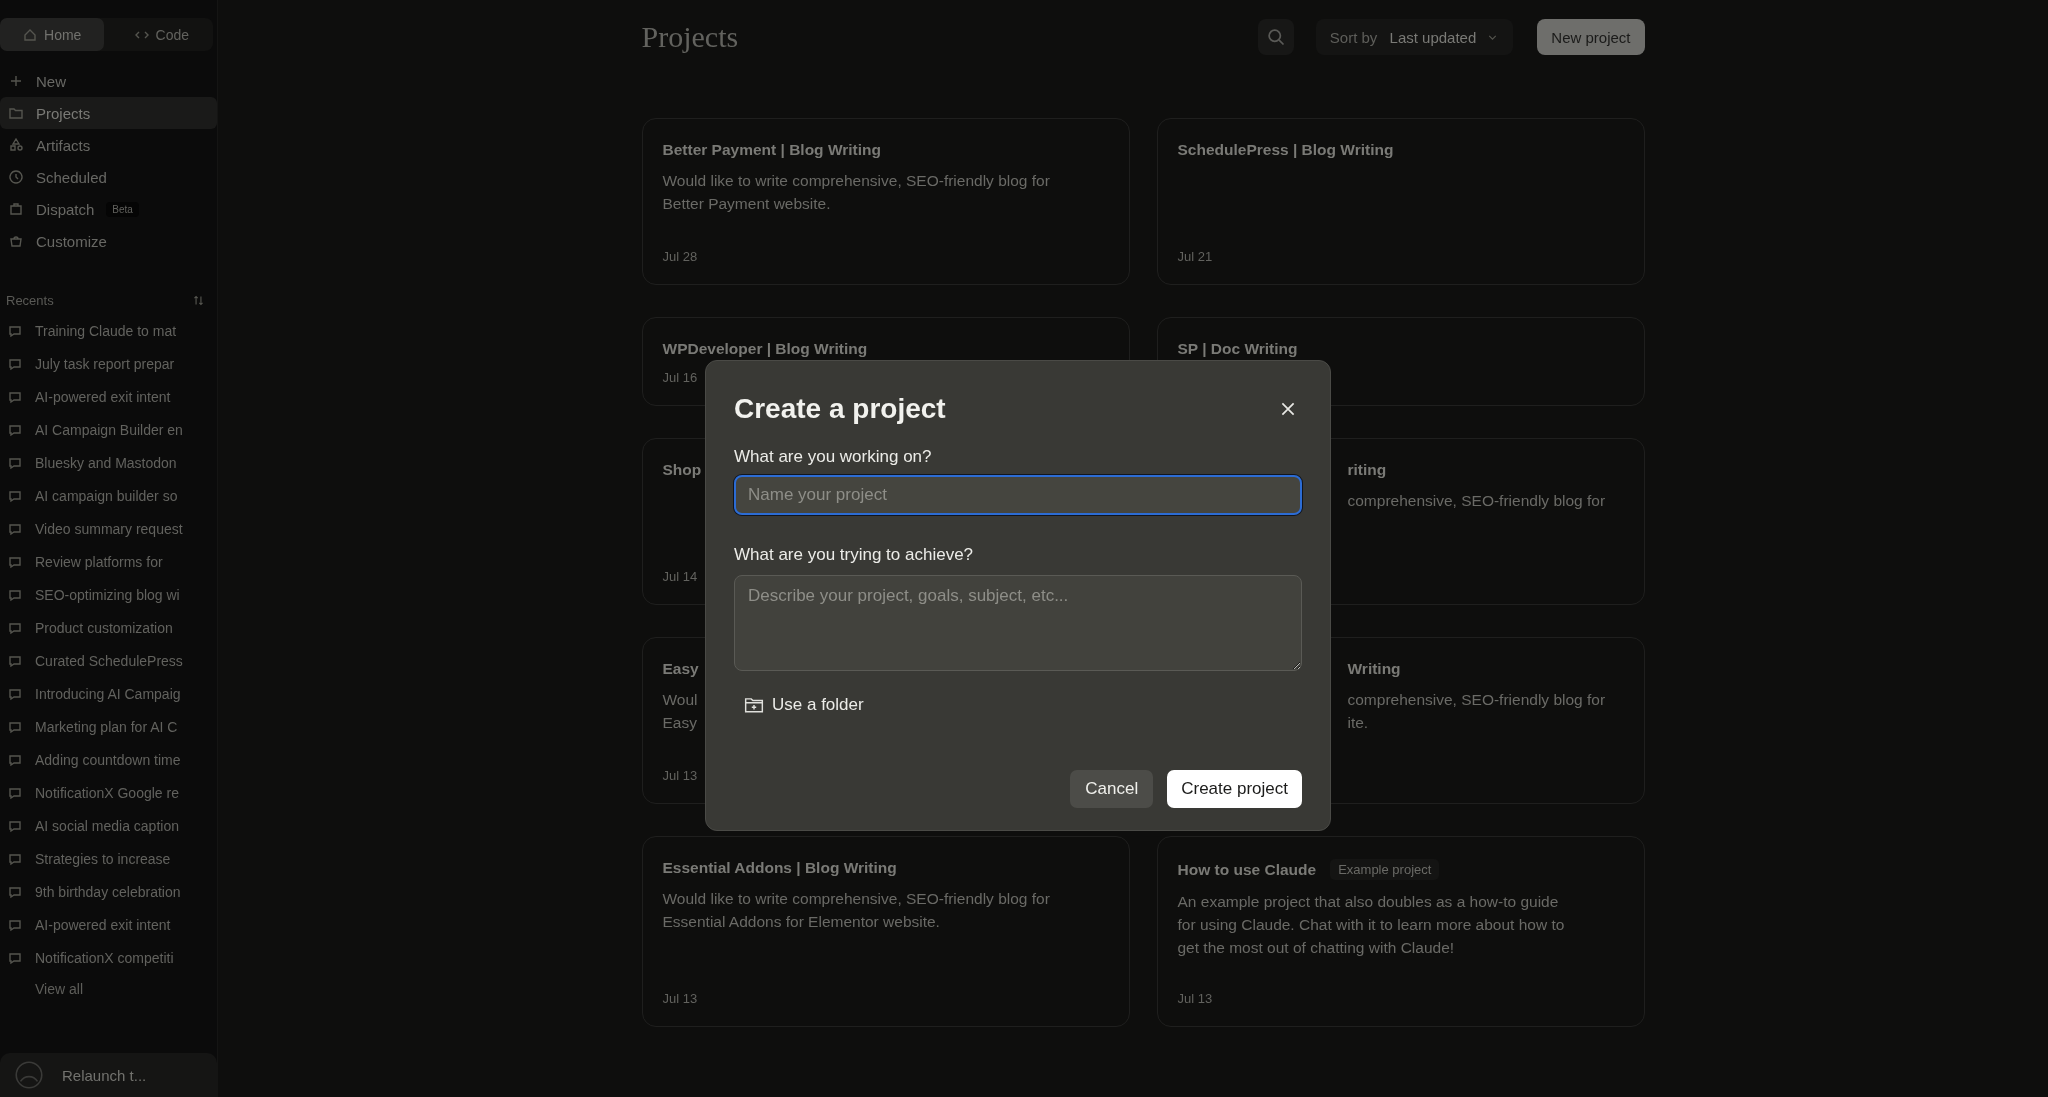 The height and width of the screenshot is (1097, 2048). Describe the element at coordinates (1371, 925) in the screenshot. I see `project-description: An example project that also doubles as a how-to guide for using Claude. Chat with it to learn more about how to get the most out of chatting with Claude!` at that location.